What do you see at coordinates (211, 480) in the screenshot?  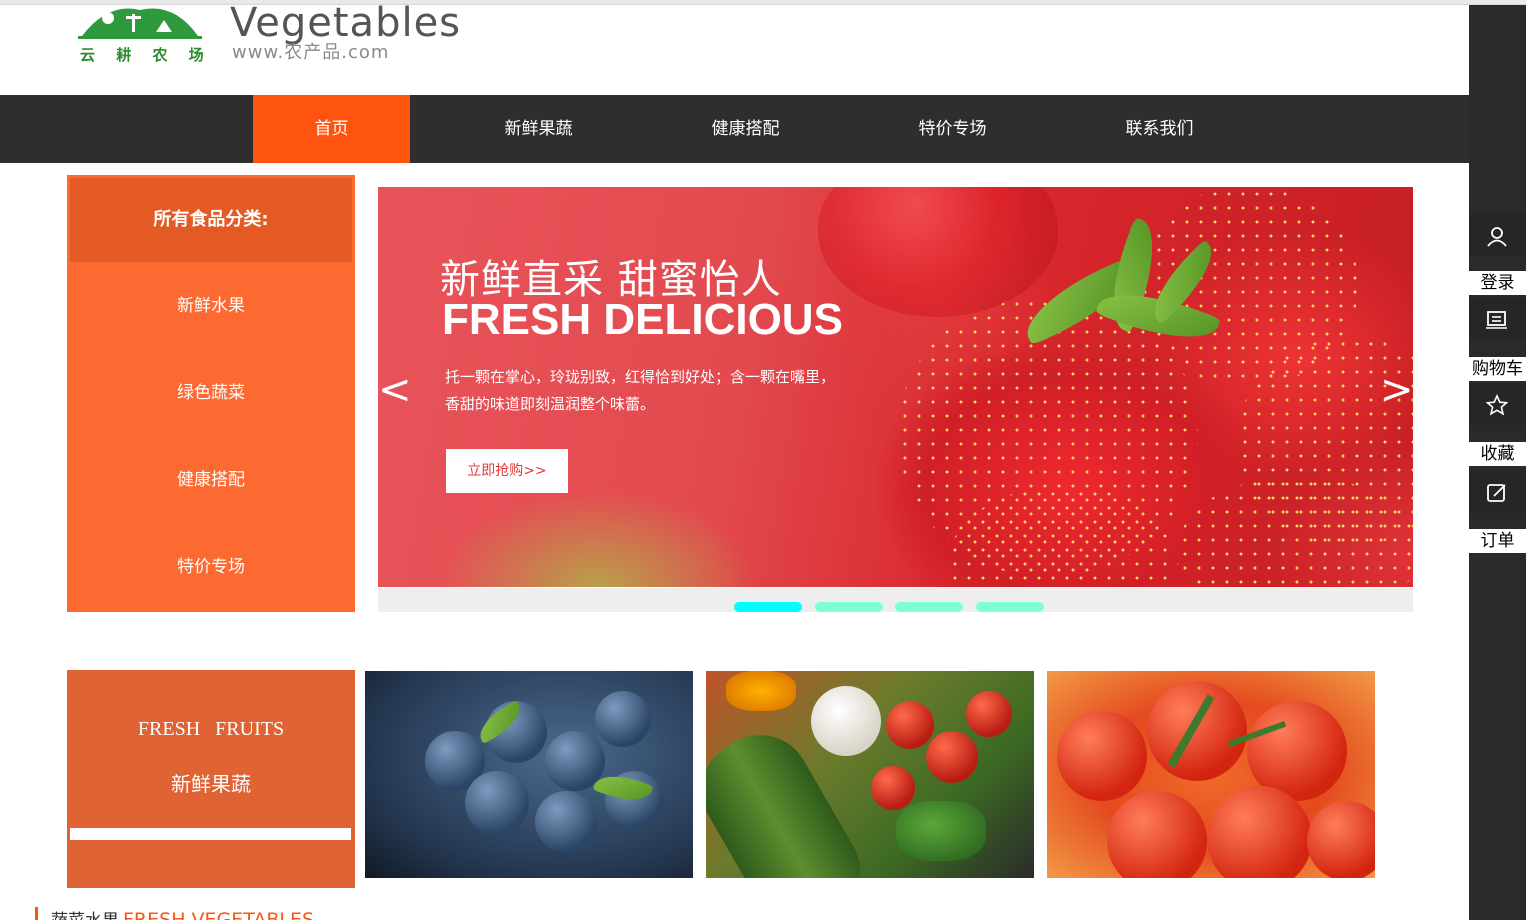 I see `category-item-healthy: 健康搭配` at bounding box center [211, 480].